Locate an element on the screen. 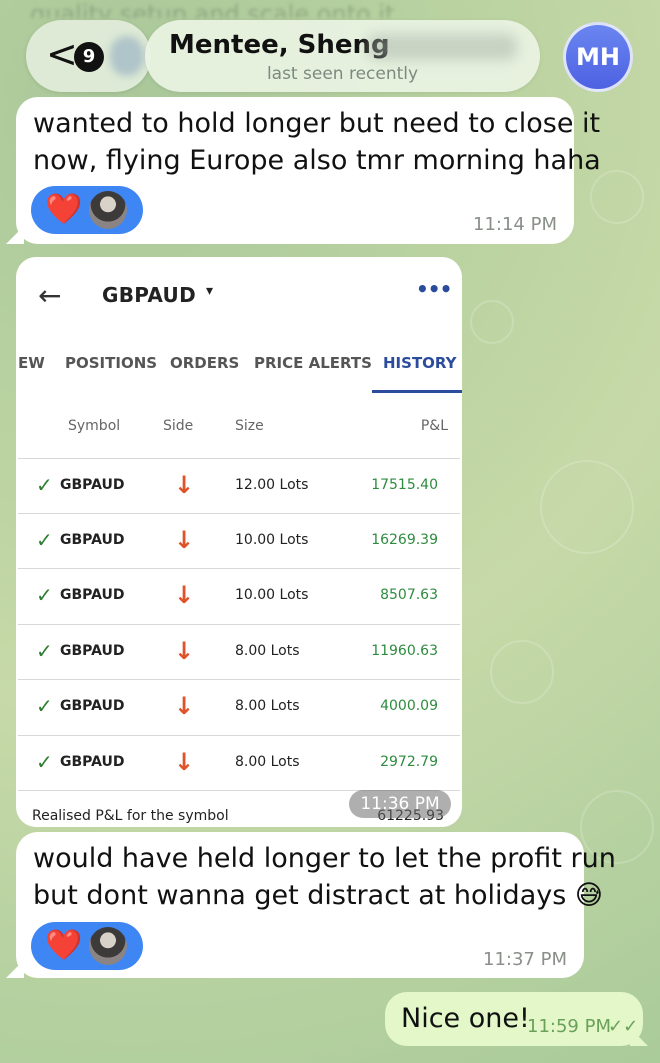  table-row: ✓ GBPAUD ↓ 8.00 Lots 4000.09 is located at coordinates (239, 706).